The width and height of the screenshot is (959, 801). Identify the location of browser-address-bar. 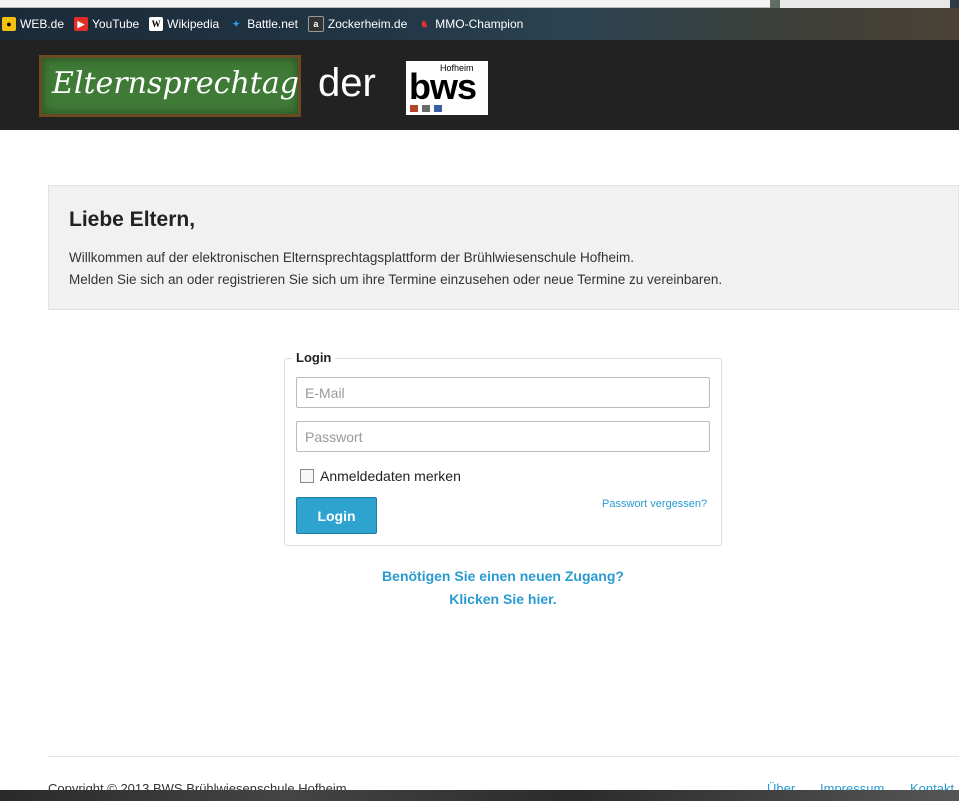
(479, 4).